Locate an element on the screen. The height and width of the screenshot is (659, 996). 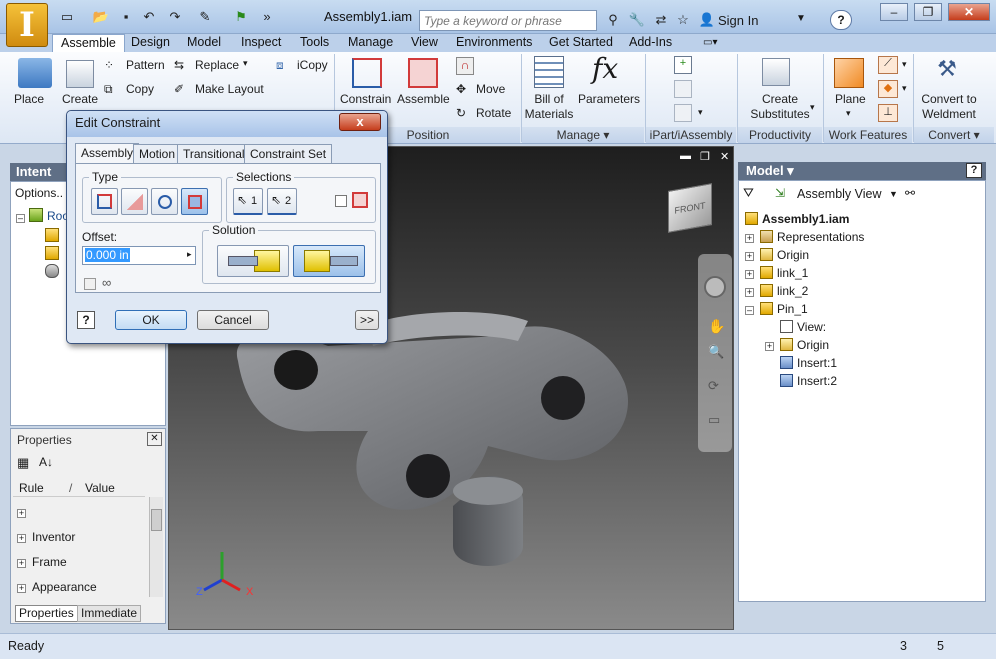
assembly-view-selector: Assembly View is located at coordinates (839, 194).